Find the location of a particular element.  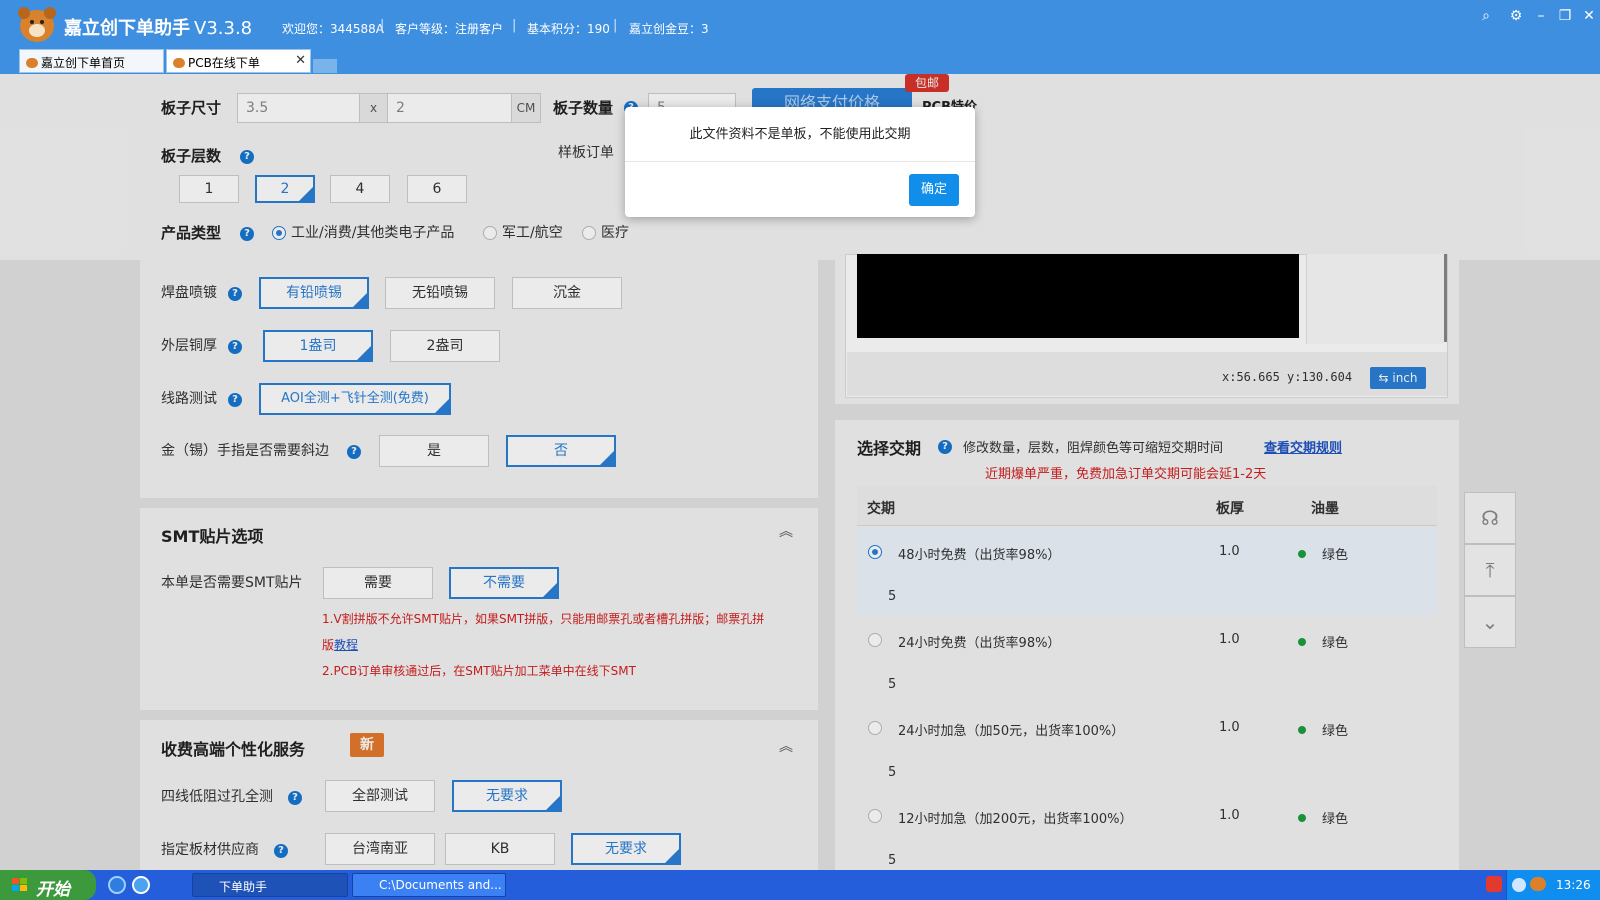

app-title: 嘉立创下单助手 V3.3.8 is located at coordinates (158, 28).